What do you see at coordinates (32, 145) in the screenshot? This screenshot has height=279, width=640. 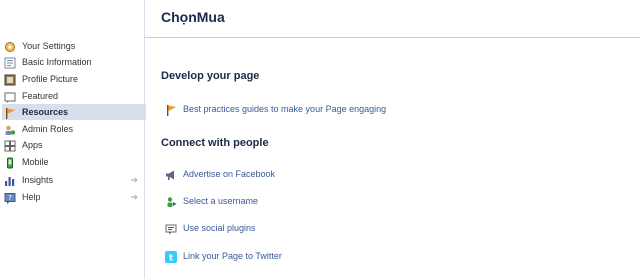 I see `sidebar-item-label: Apps` at bounding box center [32, 145].